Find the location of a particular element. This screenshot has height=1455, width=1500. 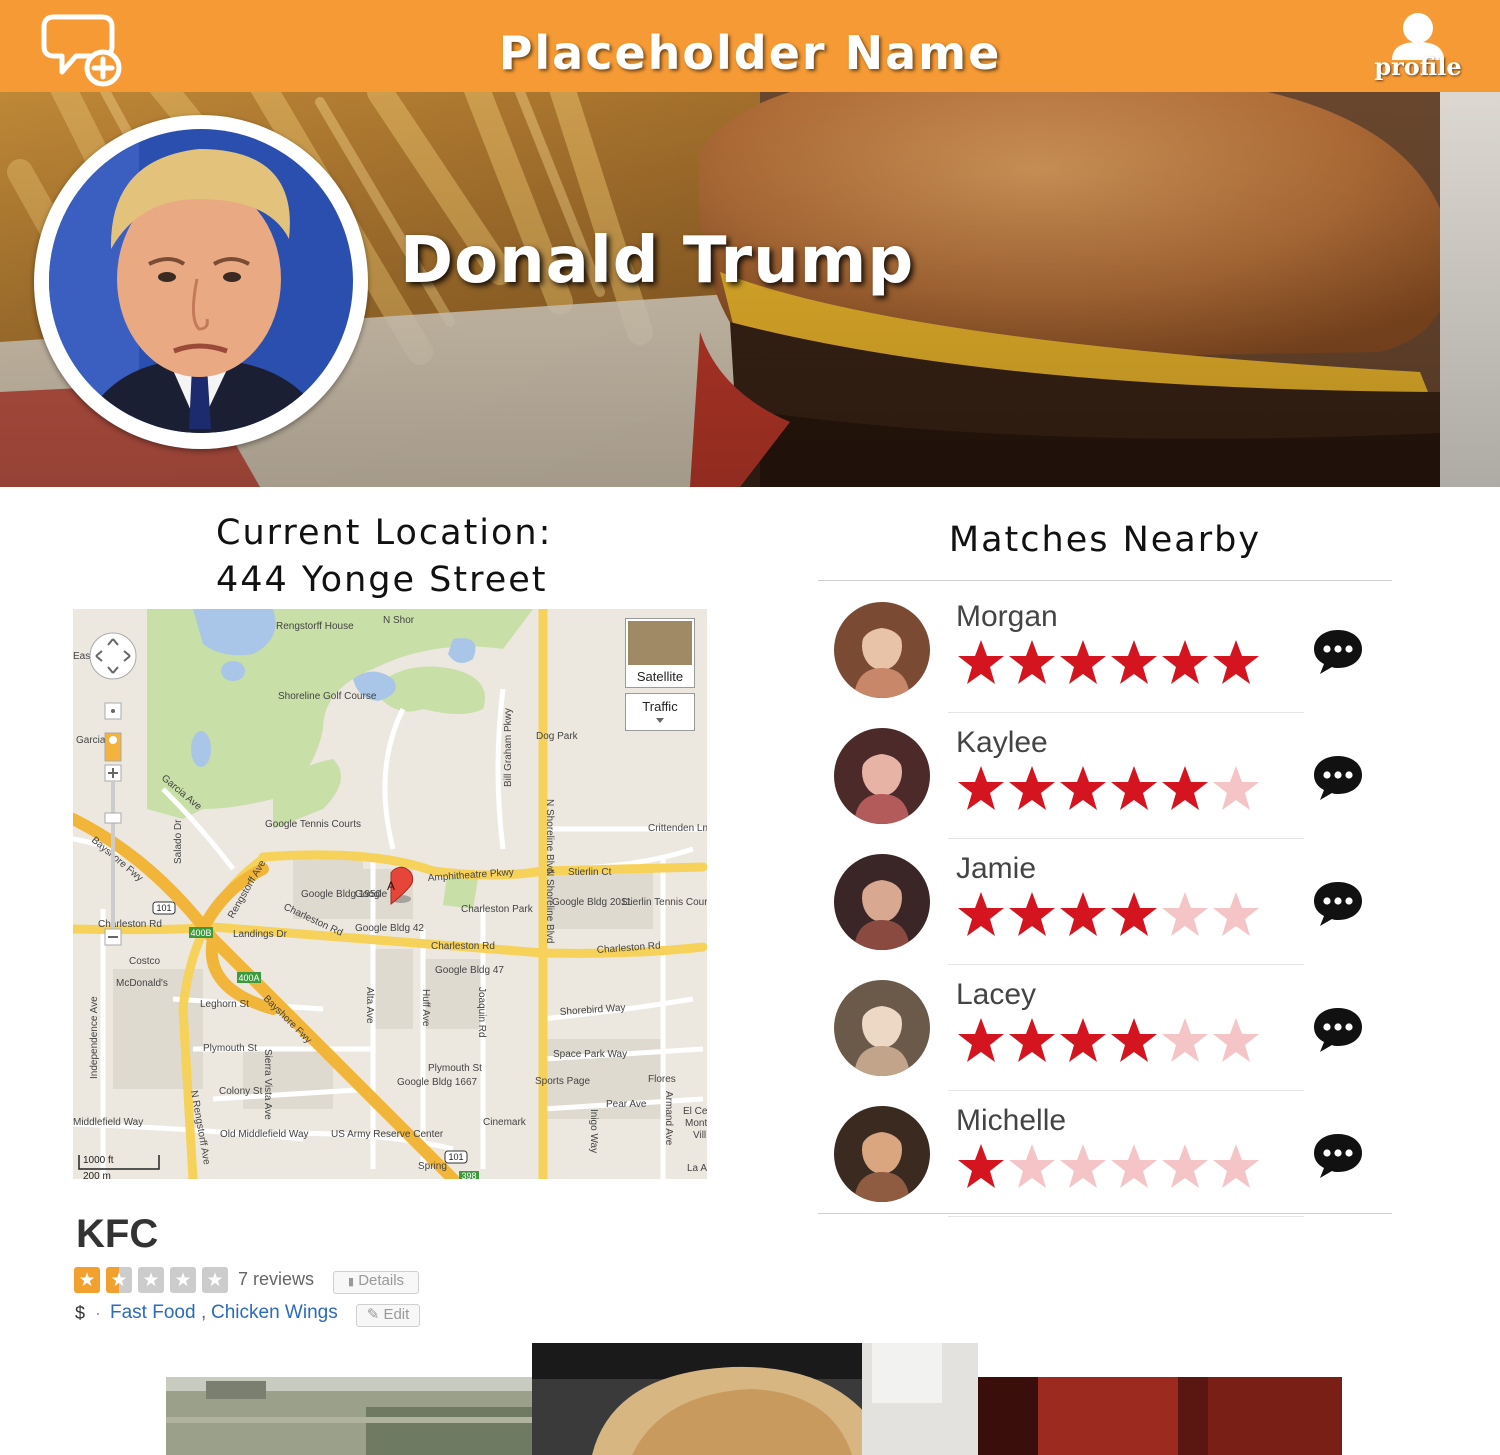

profile-button: profile is located at coordinates (1418, 48).